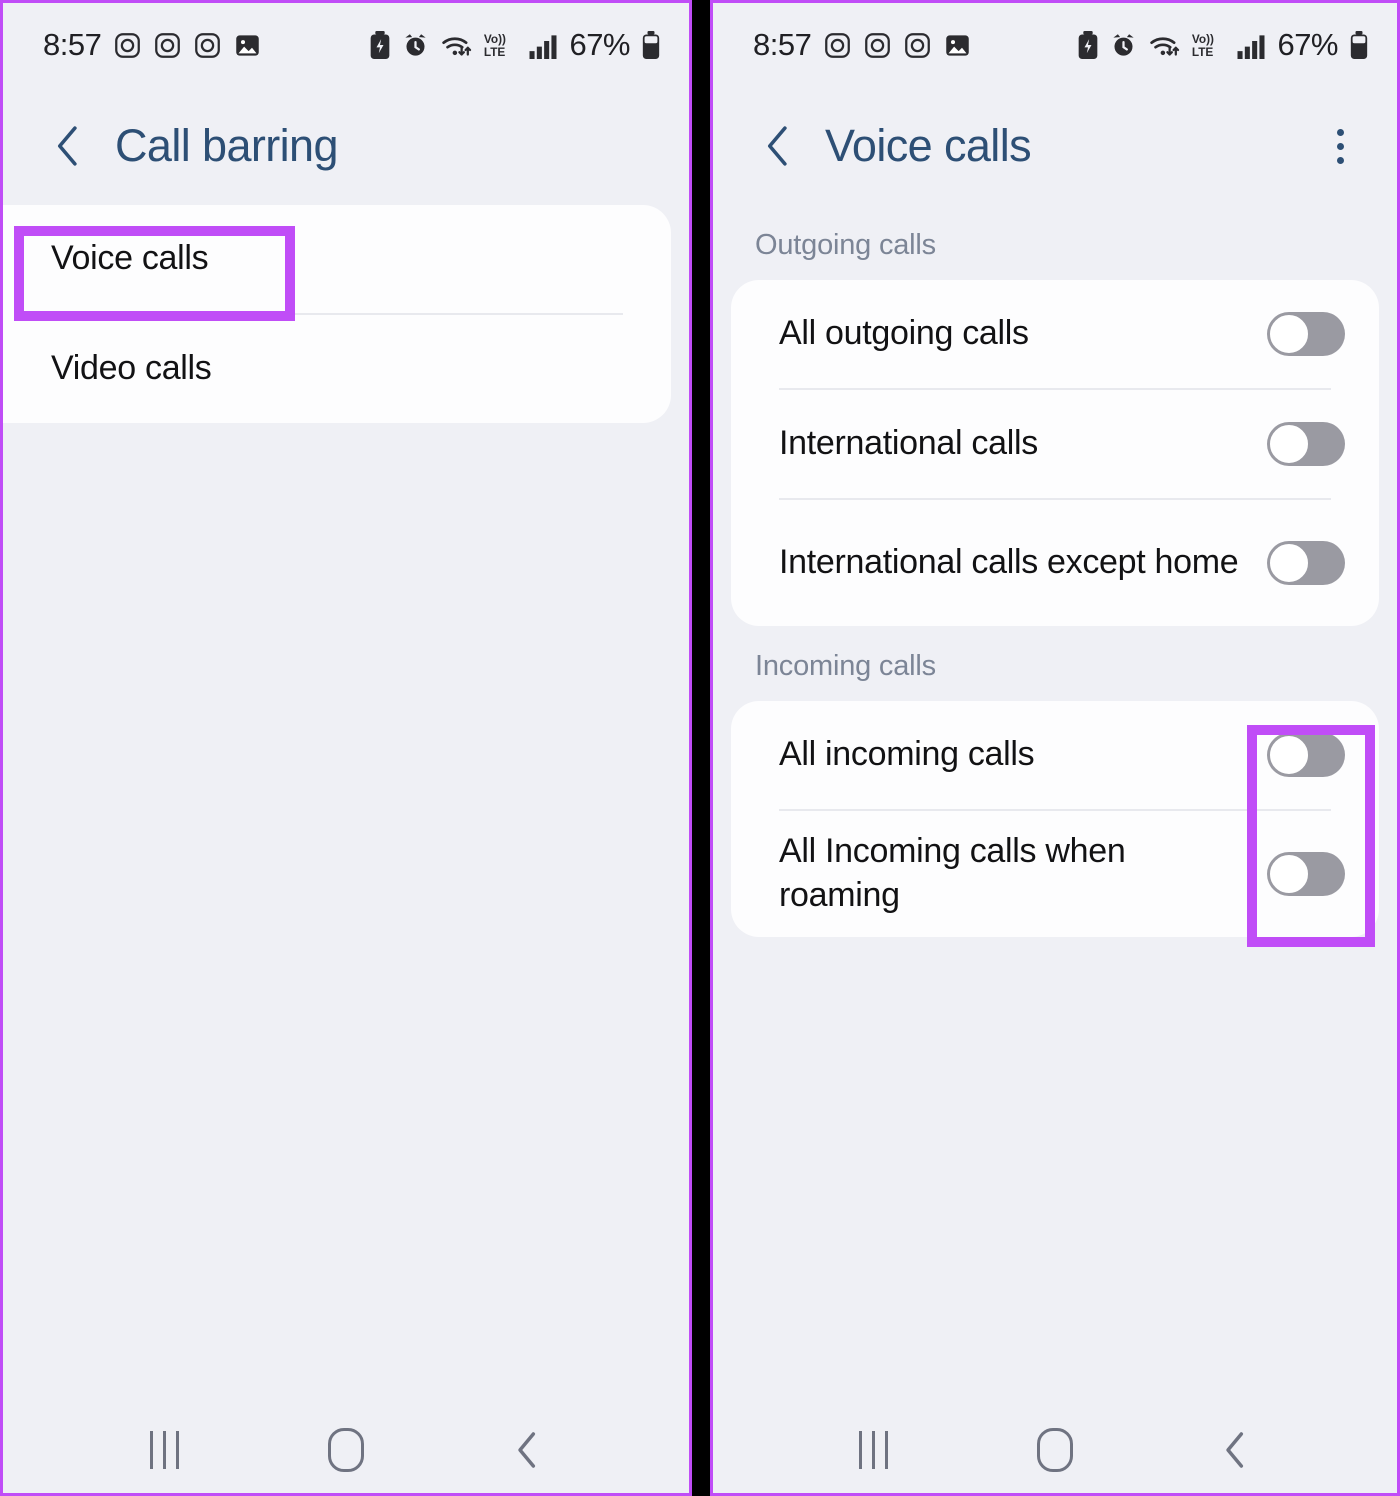 This screenshot has height=1496, width=1400. I want to click on section-header-outgoing: Outgoing calls, so click(845, 245).